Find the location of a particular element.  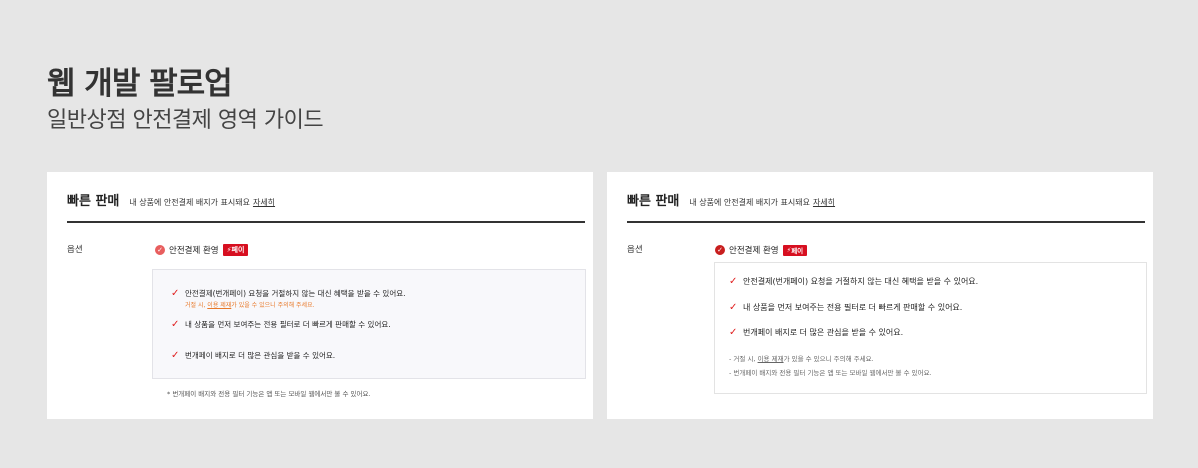

notice-line: - 거절 시, 이용 제재가 있을 수 있으니 주의해 주세요. is located at coordinates (801, 358).